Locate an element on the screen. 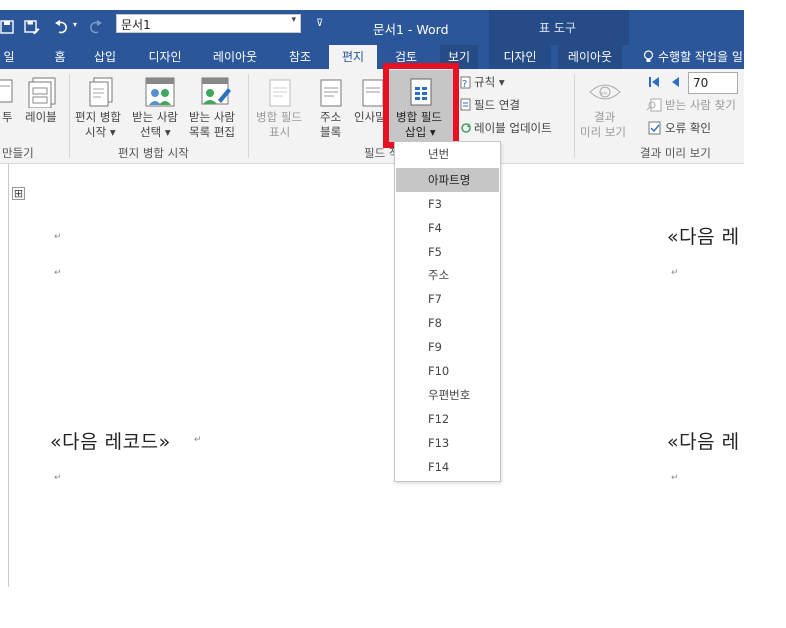 The width and height of the screenshot is (786, 628). tab-design: 디자인 is located at coordinates (165, 57).